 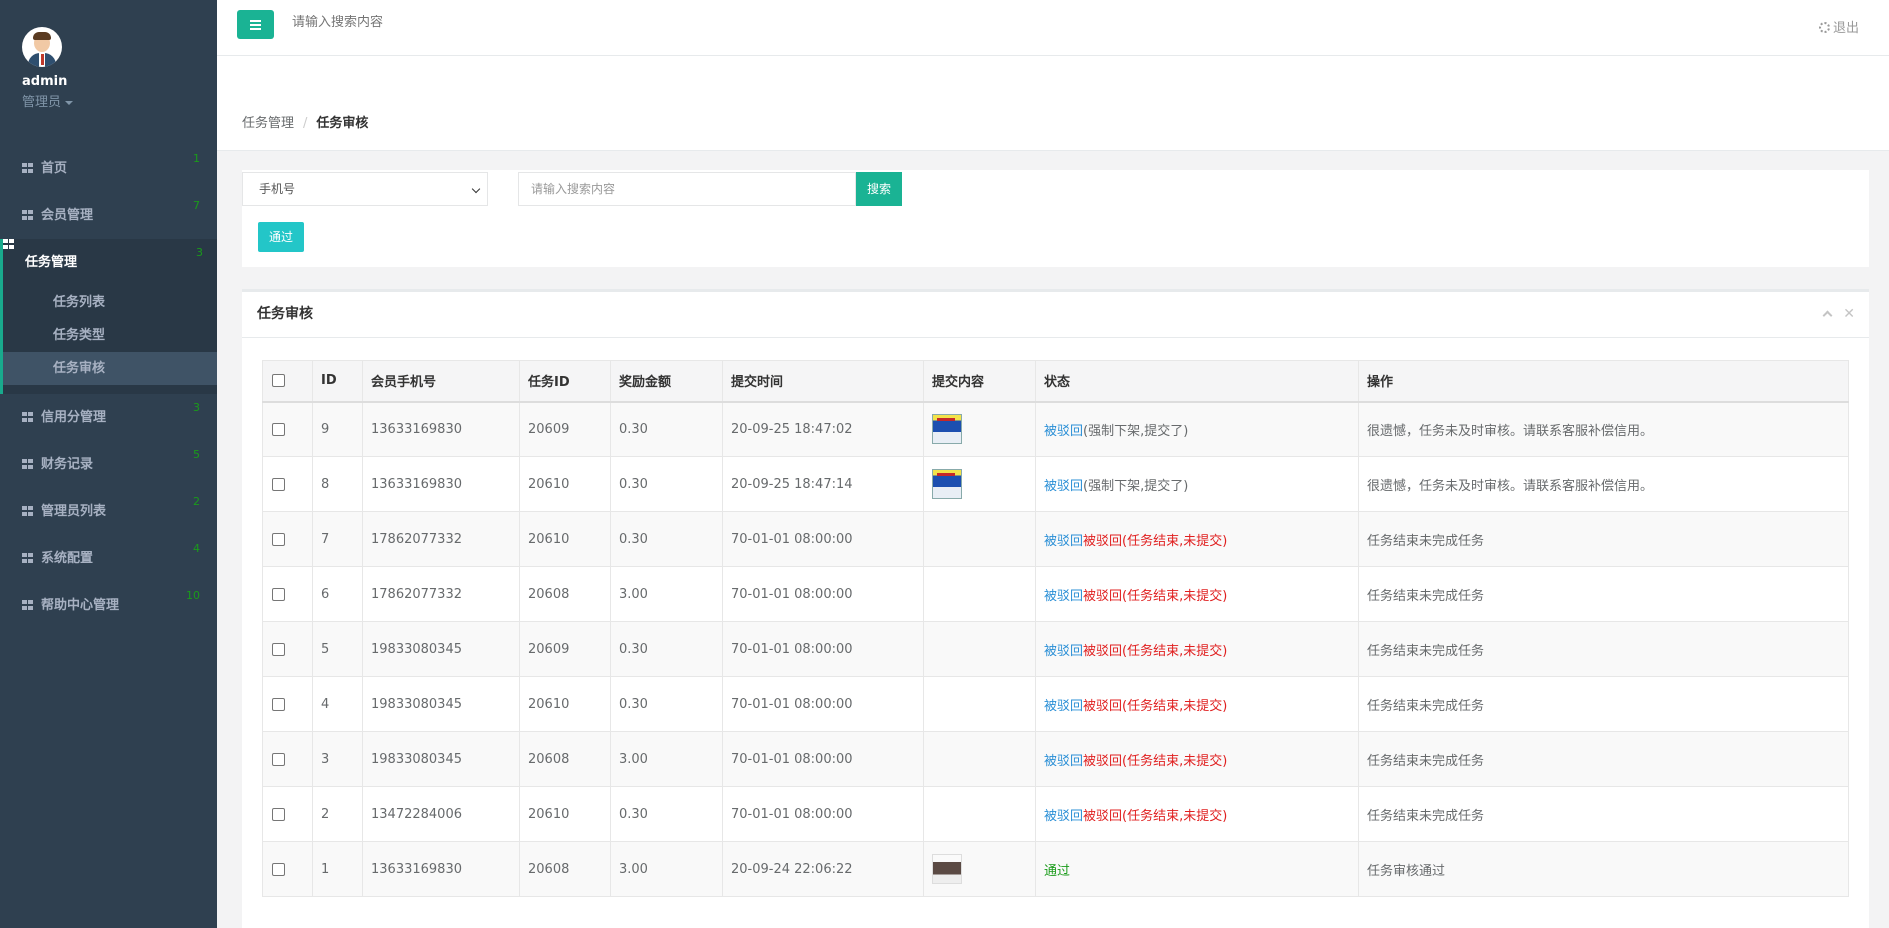 I want to click on search-field-select: 手机号, so click(x=365, y=189).